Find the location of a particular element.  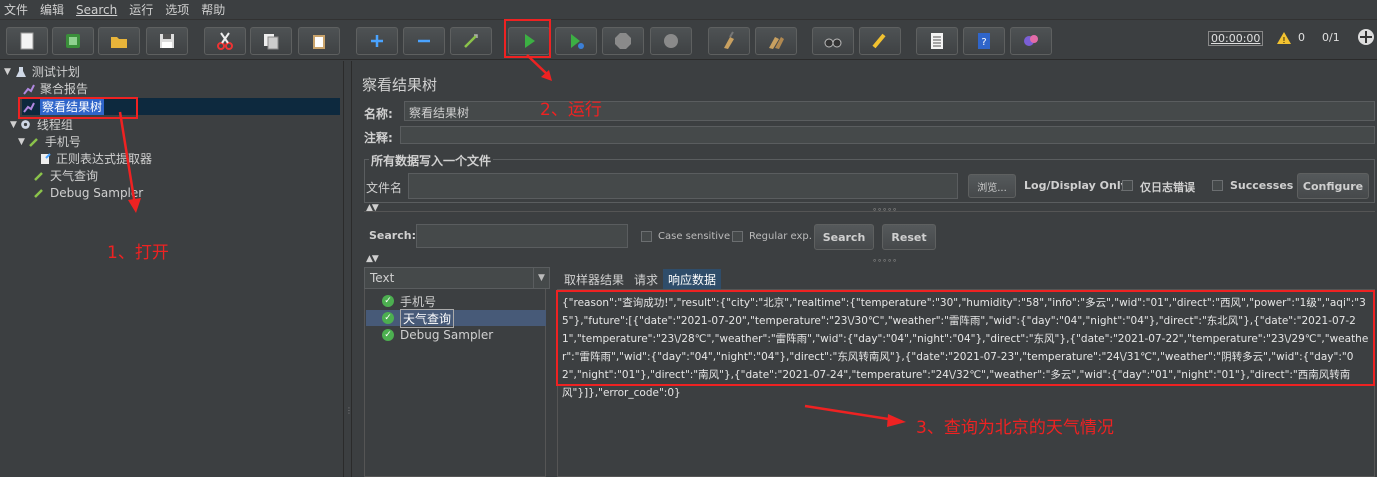

annotation-step3: 3、查询为北京的天气情况 is located at coordinates (1015, 428).